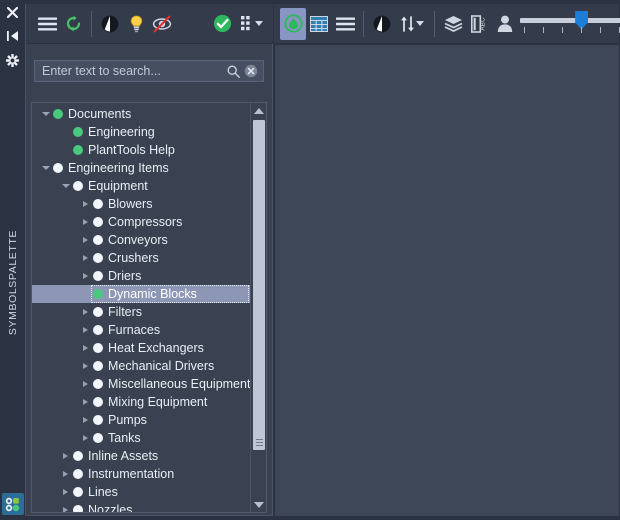 The image size is (620, 520). I want to click on tree-item-label: Documents, so click(100, 114).